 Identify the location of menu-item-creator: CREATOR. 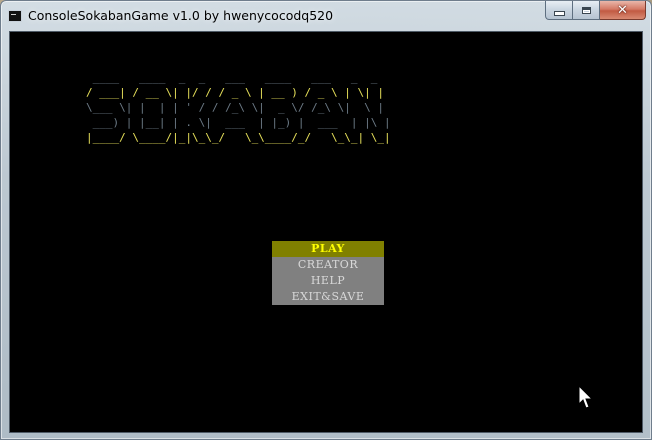
(328, 265).